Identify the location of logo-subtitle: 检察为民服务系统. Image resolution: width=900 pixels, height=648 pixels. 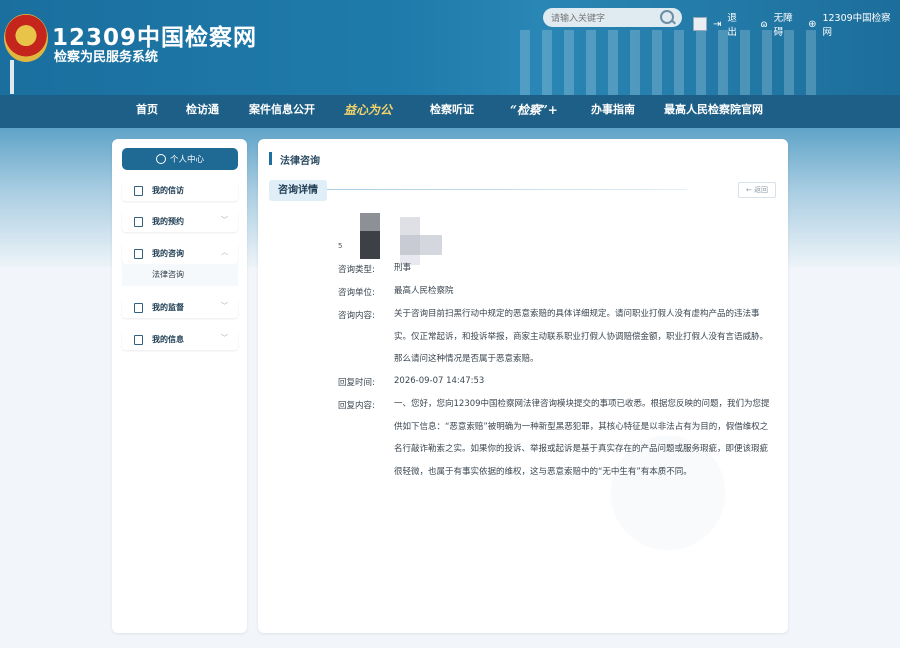
(106, 57).